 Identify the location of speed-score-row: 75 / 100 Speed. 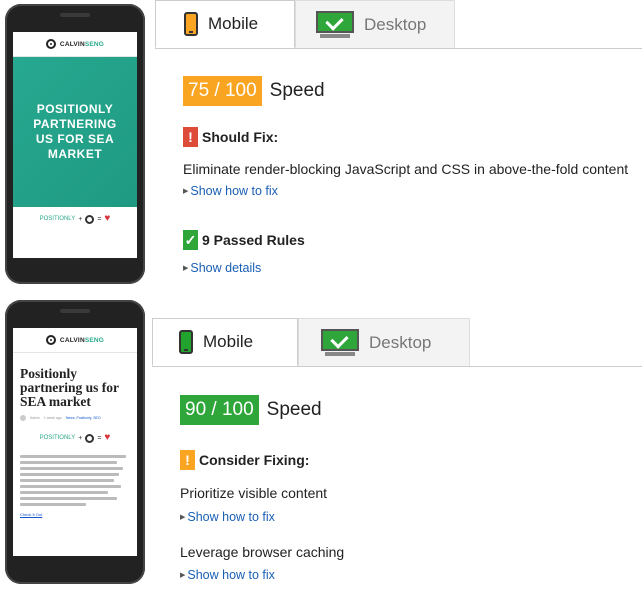
(254, 91).